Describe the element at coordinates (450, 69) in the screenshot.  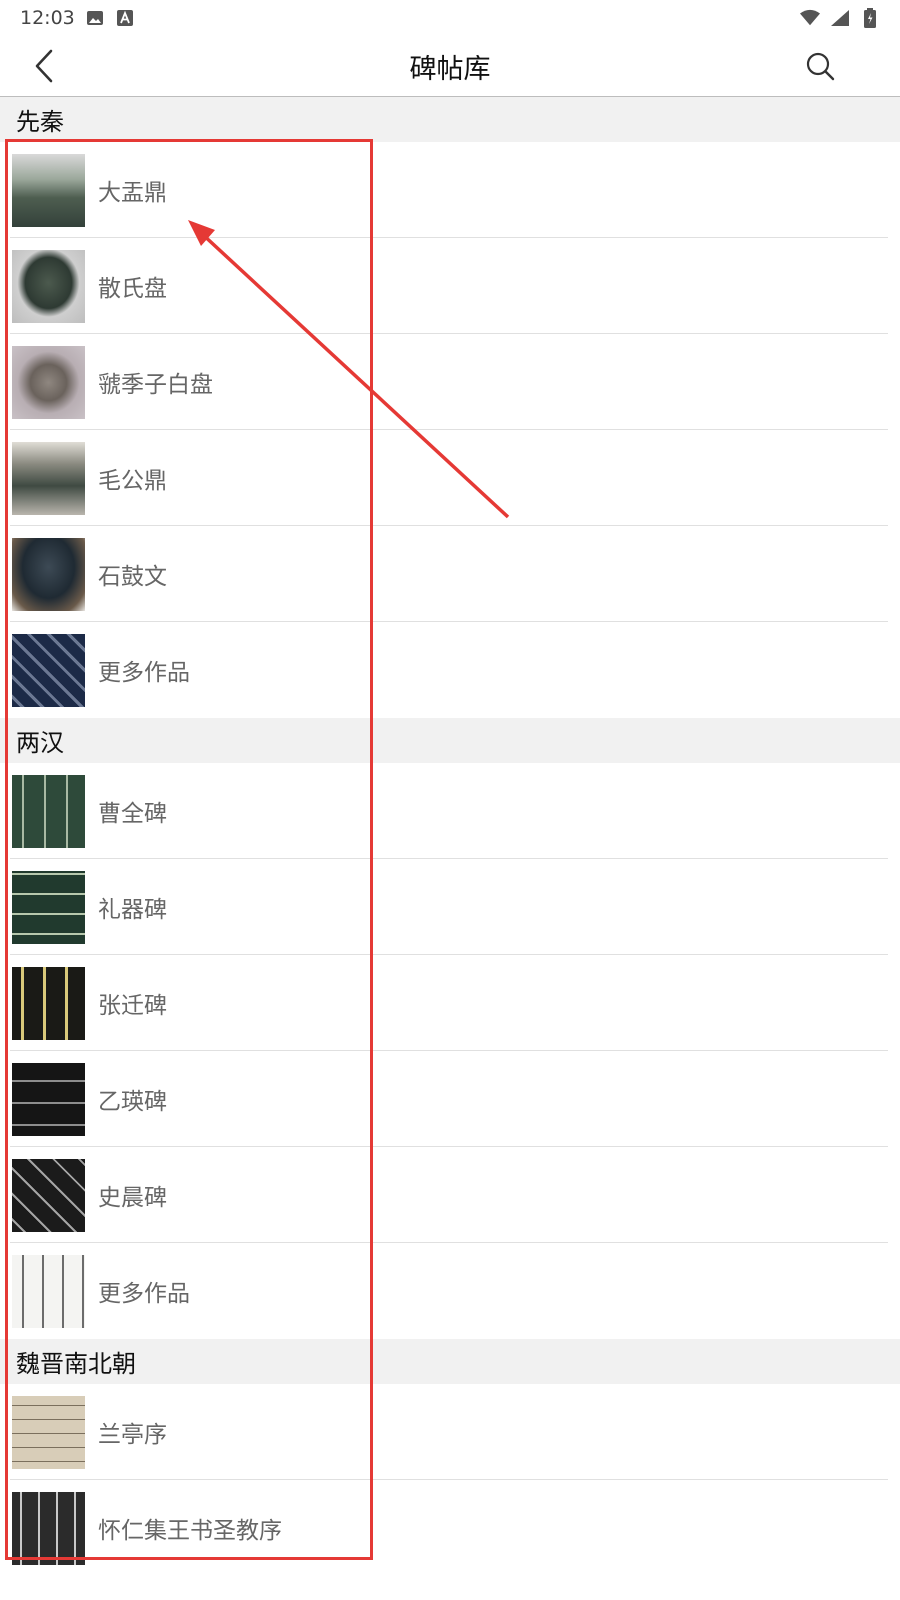
I see `page-title: 碑帖库` at that location.